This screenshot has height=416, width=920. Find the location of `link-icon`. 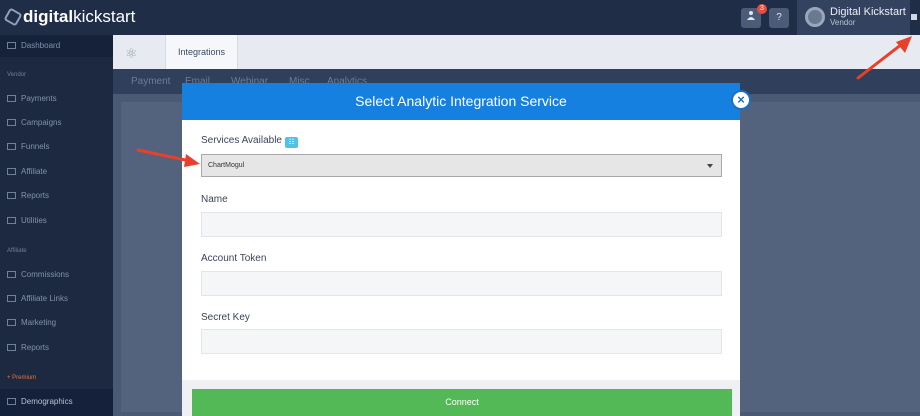

link-icon is located at coordinates (11, 298).